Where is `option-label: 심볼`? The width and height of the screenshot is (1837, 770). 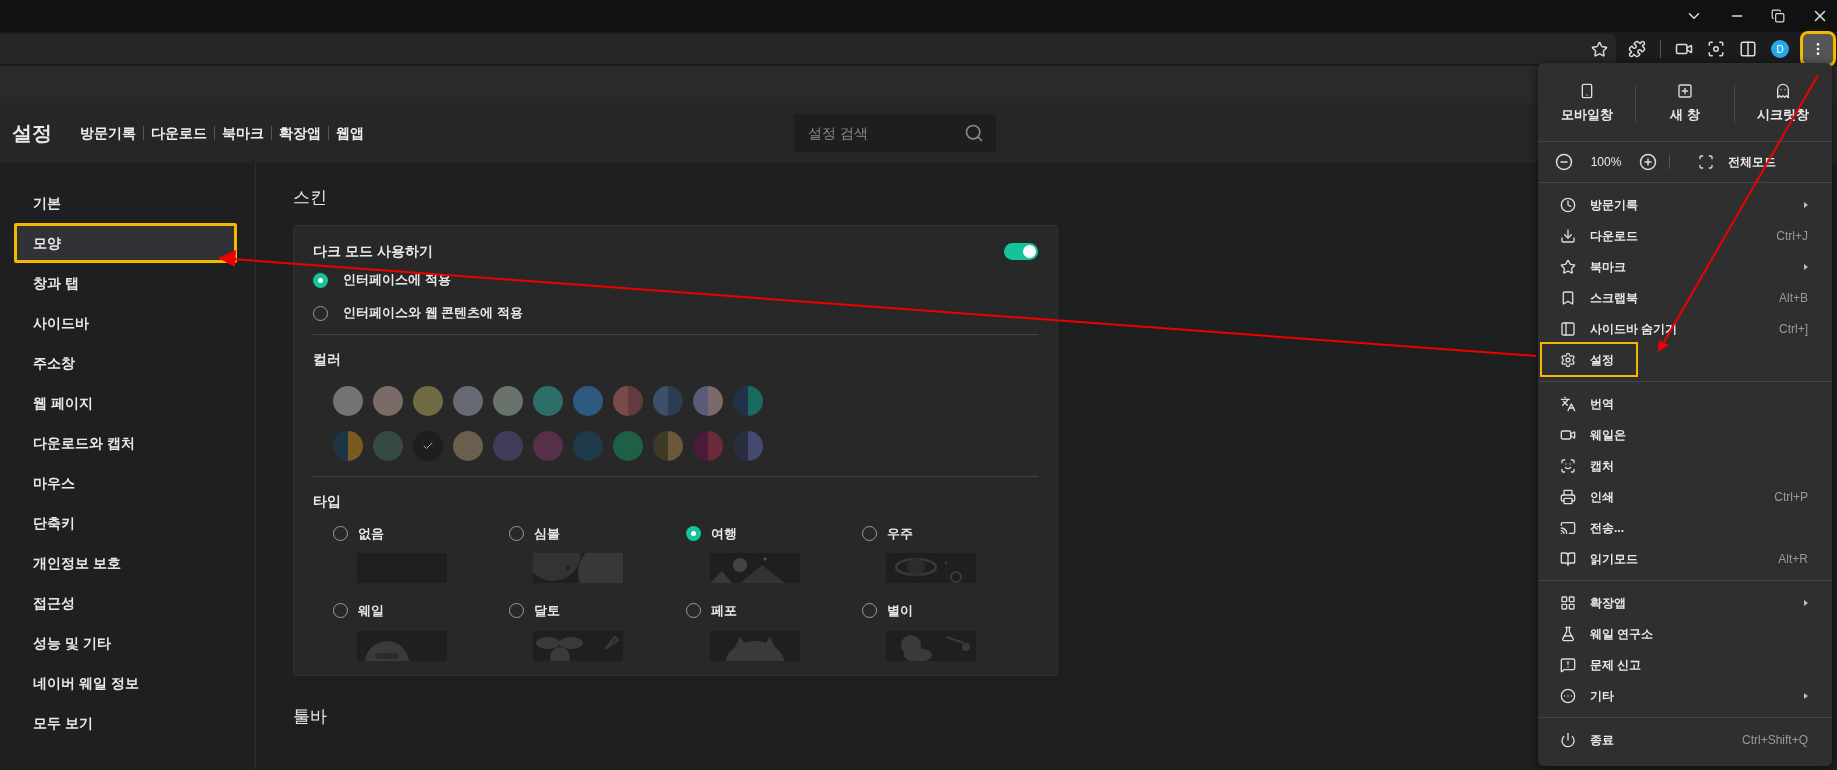 option-label: 심볼 is located at coordinates (547, 533).